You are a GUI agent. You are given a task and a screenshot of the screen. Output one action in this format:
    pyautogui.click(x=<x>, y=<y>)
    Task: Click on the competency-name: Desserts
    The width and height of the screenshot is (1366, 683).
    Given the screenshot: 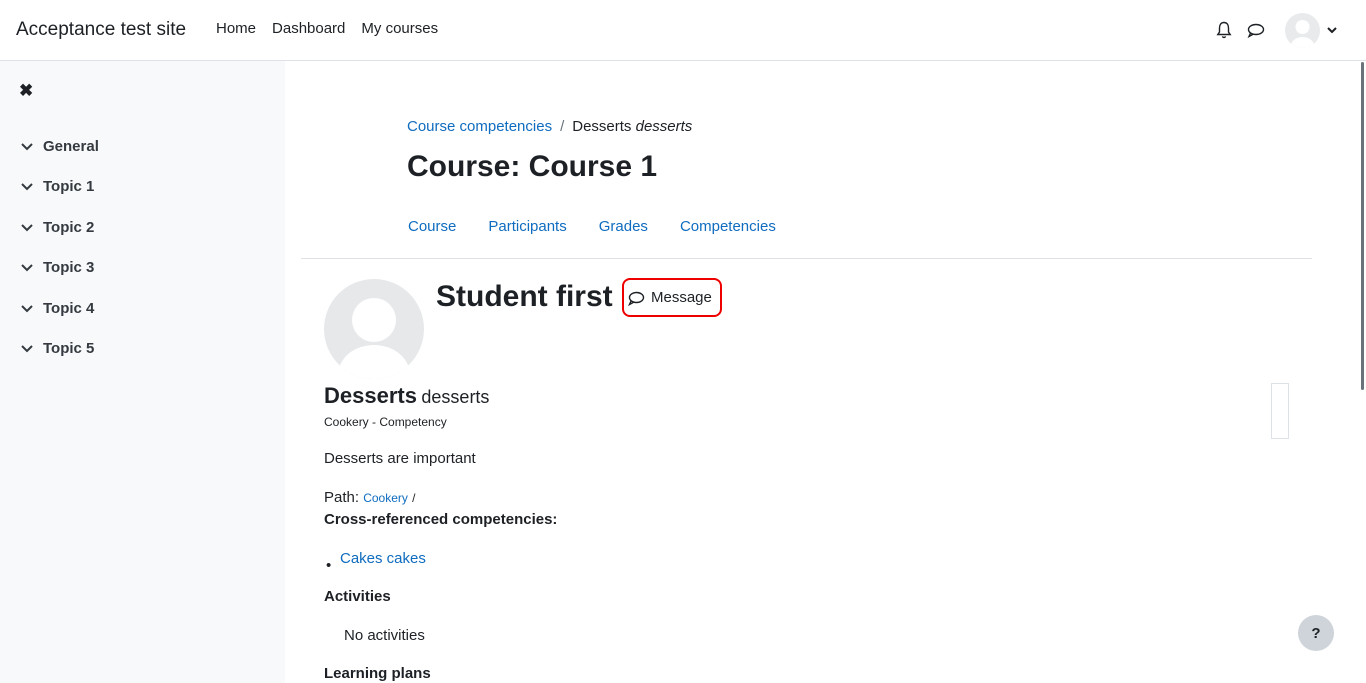 What is the action you would take?
    pyautogui.click(x=370, y=395)
    